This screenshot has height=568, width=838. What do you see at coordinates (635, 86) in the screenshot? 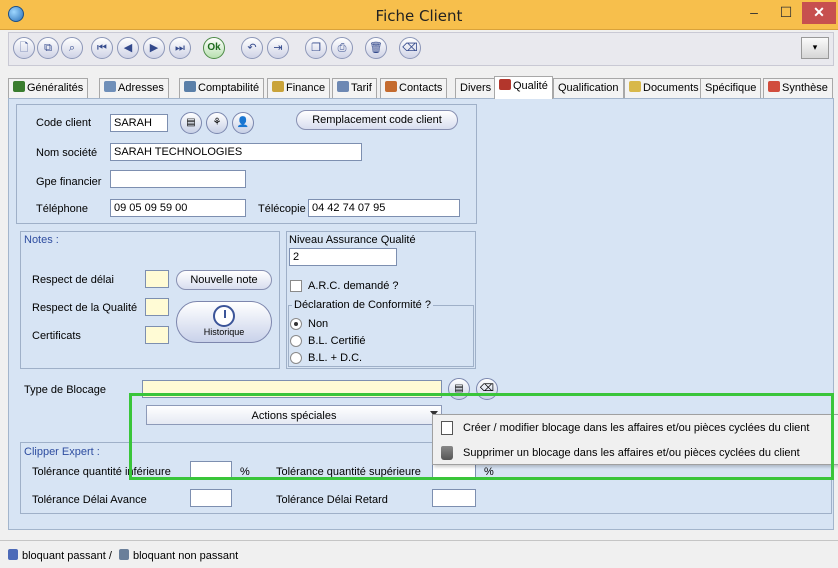
I see `folder-icon` at bounding box center [635, 86].